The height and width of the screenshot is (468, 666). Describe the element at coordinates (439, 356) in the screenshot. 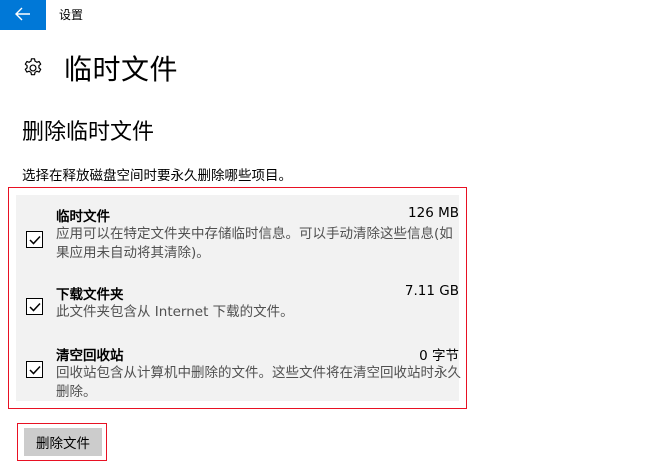

I see `item-size: 0 字节` at that location.